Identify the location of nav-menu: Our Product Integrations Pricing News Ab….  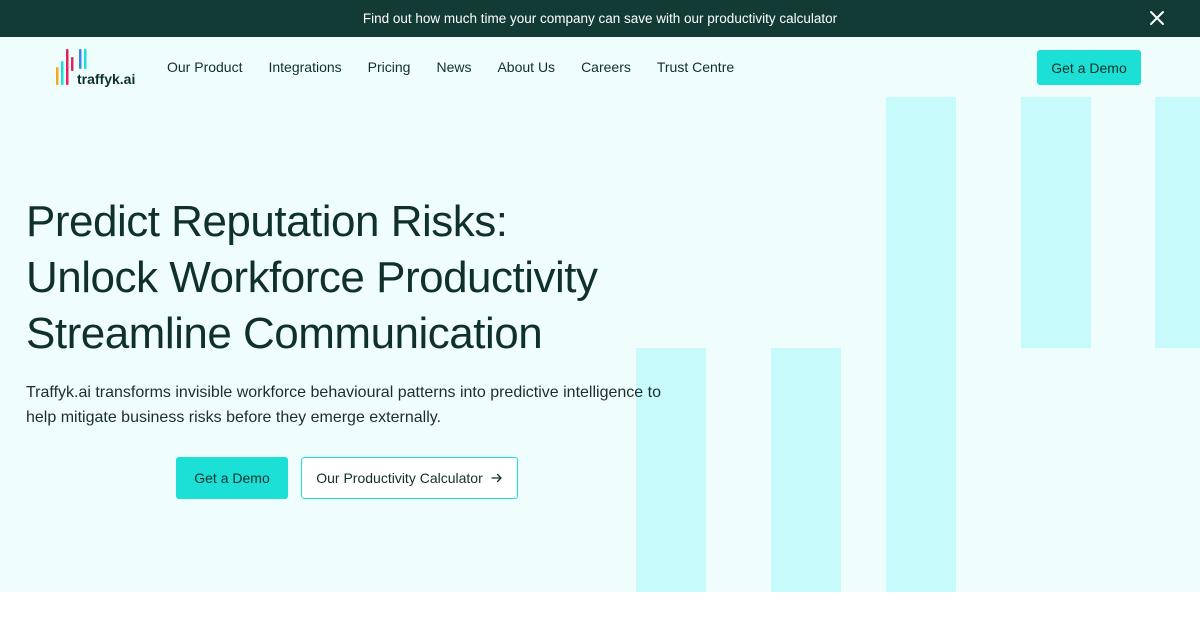
(450, 67).